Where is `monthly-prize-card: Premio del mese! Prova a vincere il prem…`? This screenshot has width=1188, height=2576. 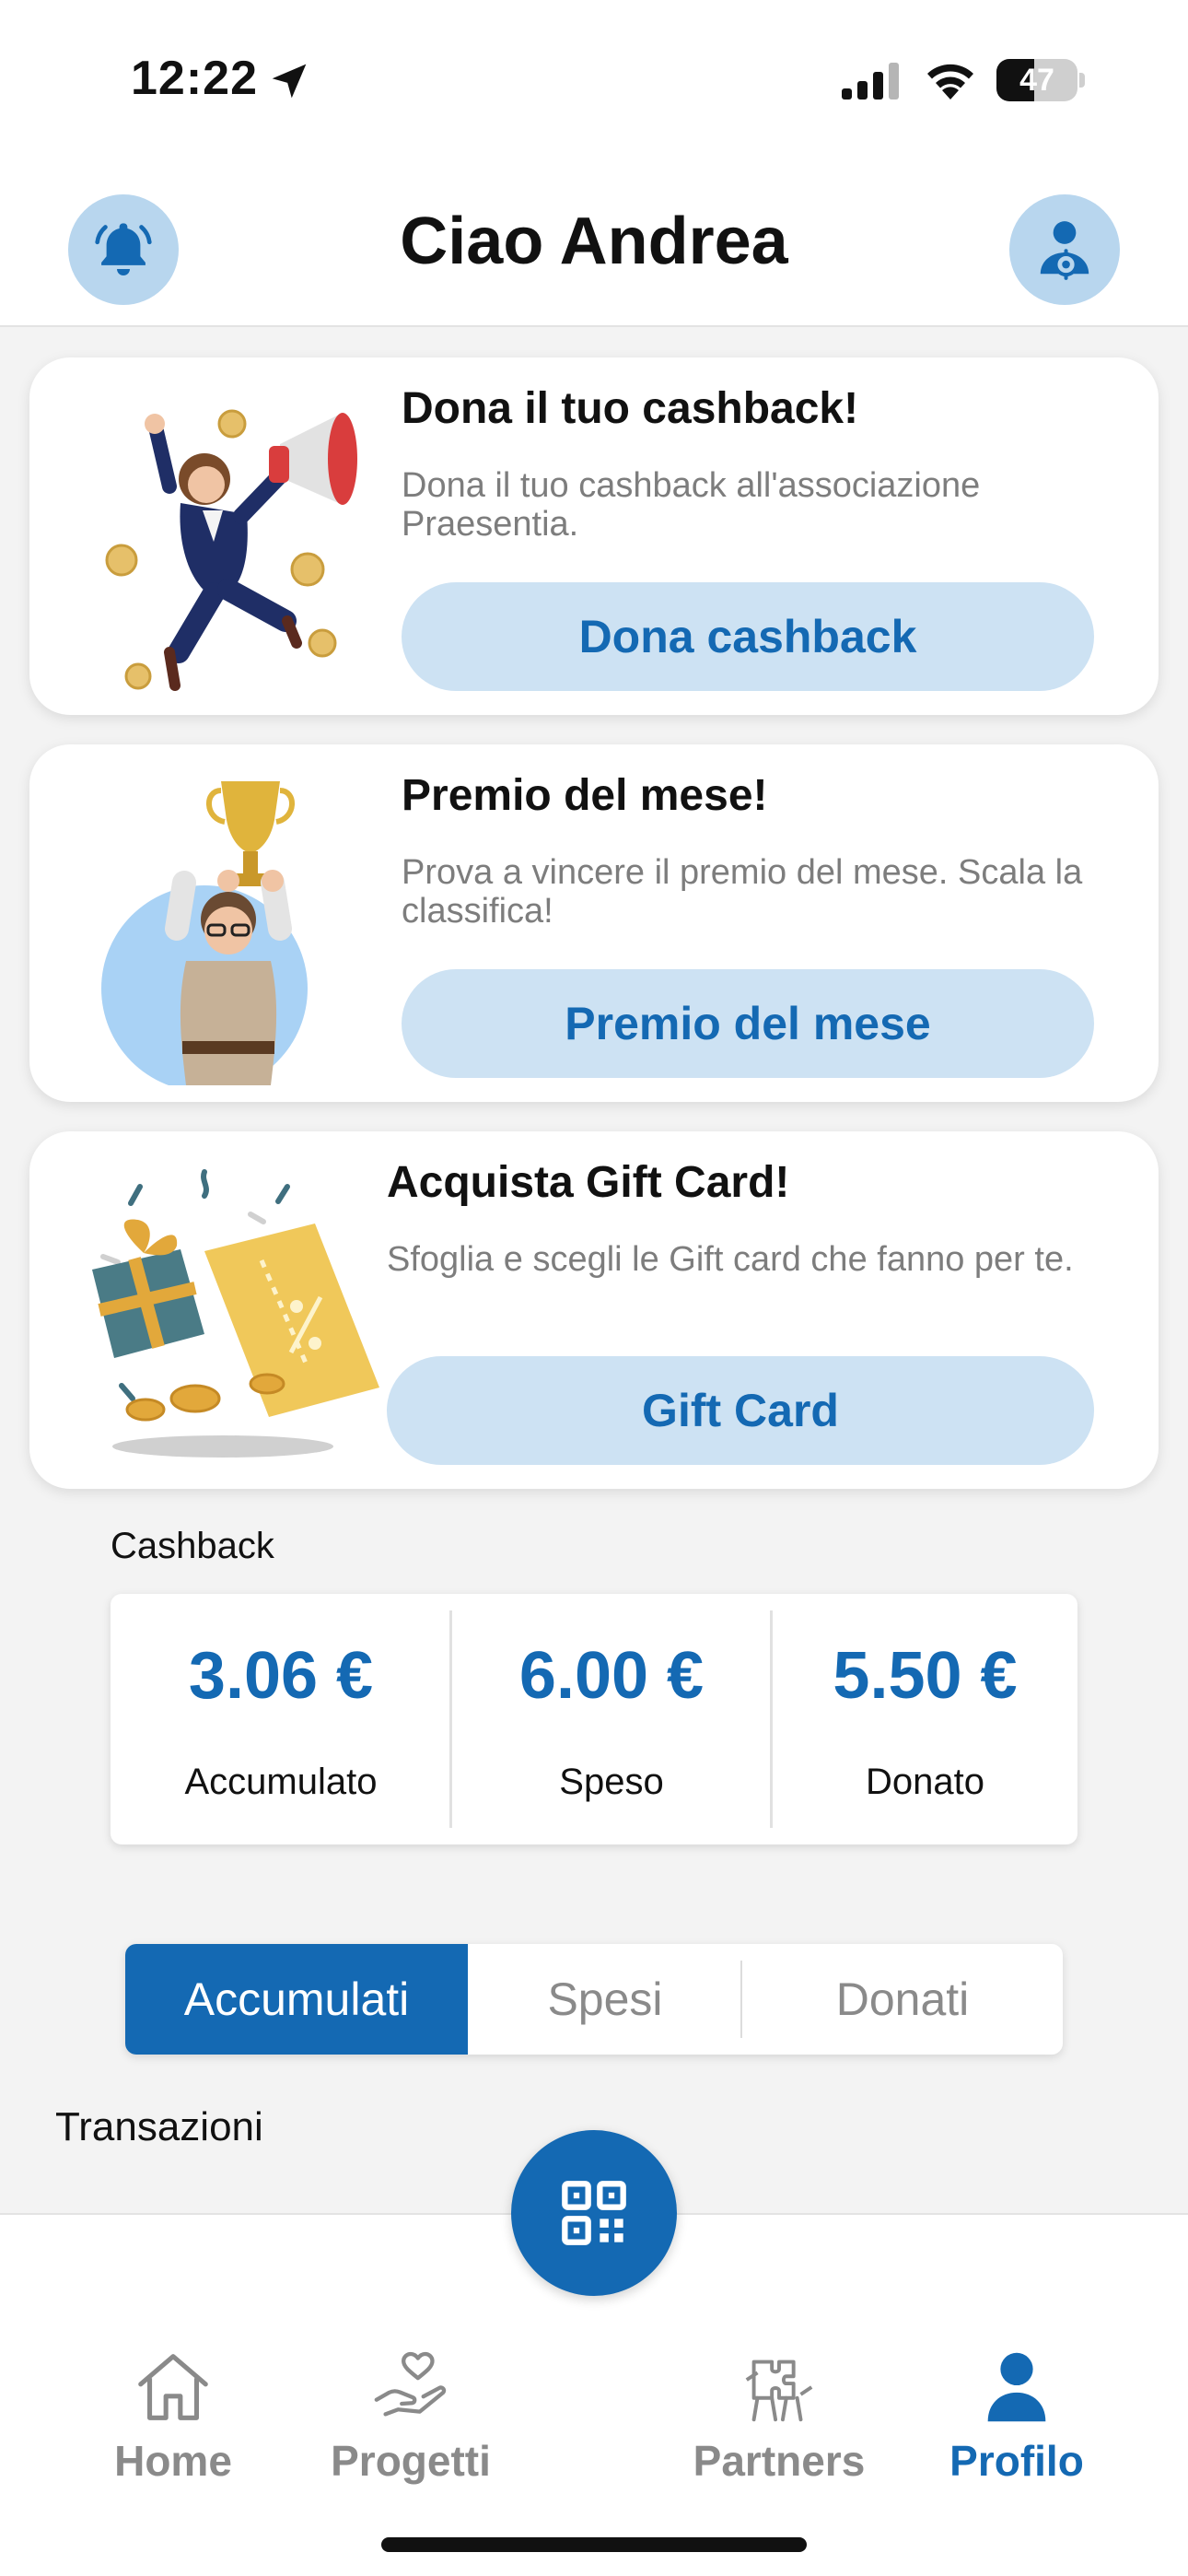 monthly-prize-card: Premio del mese! Prova a vincere il prem… is located at coordinates (594, 923).